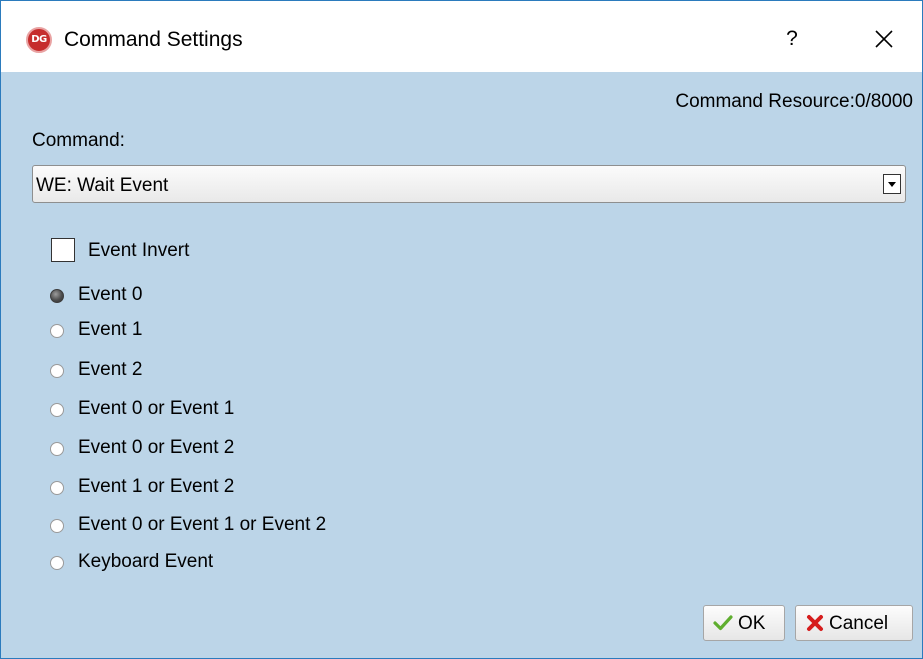 This screenshot has width=923, height=659. Describe the element at coordinates (156, 447) in the screenshot. I see `event-radio-label: Event 0 or Event 2` at that location.